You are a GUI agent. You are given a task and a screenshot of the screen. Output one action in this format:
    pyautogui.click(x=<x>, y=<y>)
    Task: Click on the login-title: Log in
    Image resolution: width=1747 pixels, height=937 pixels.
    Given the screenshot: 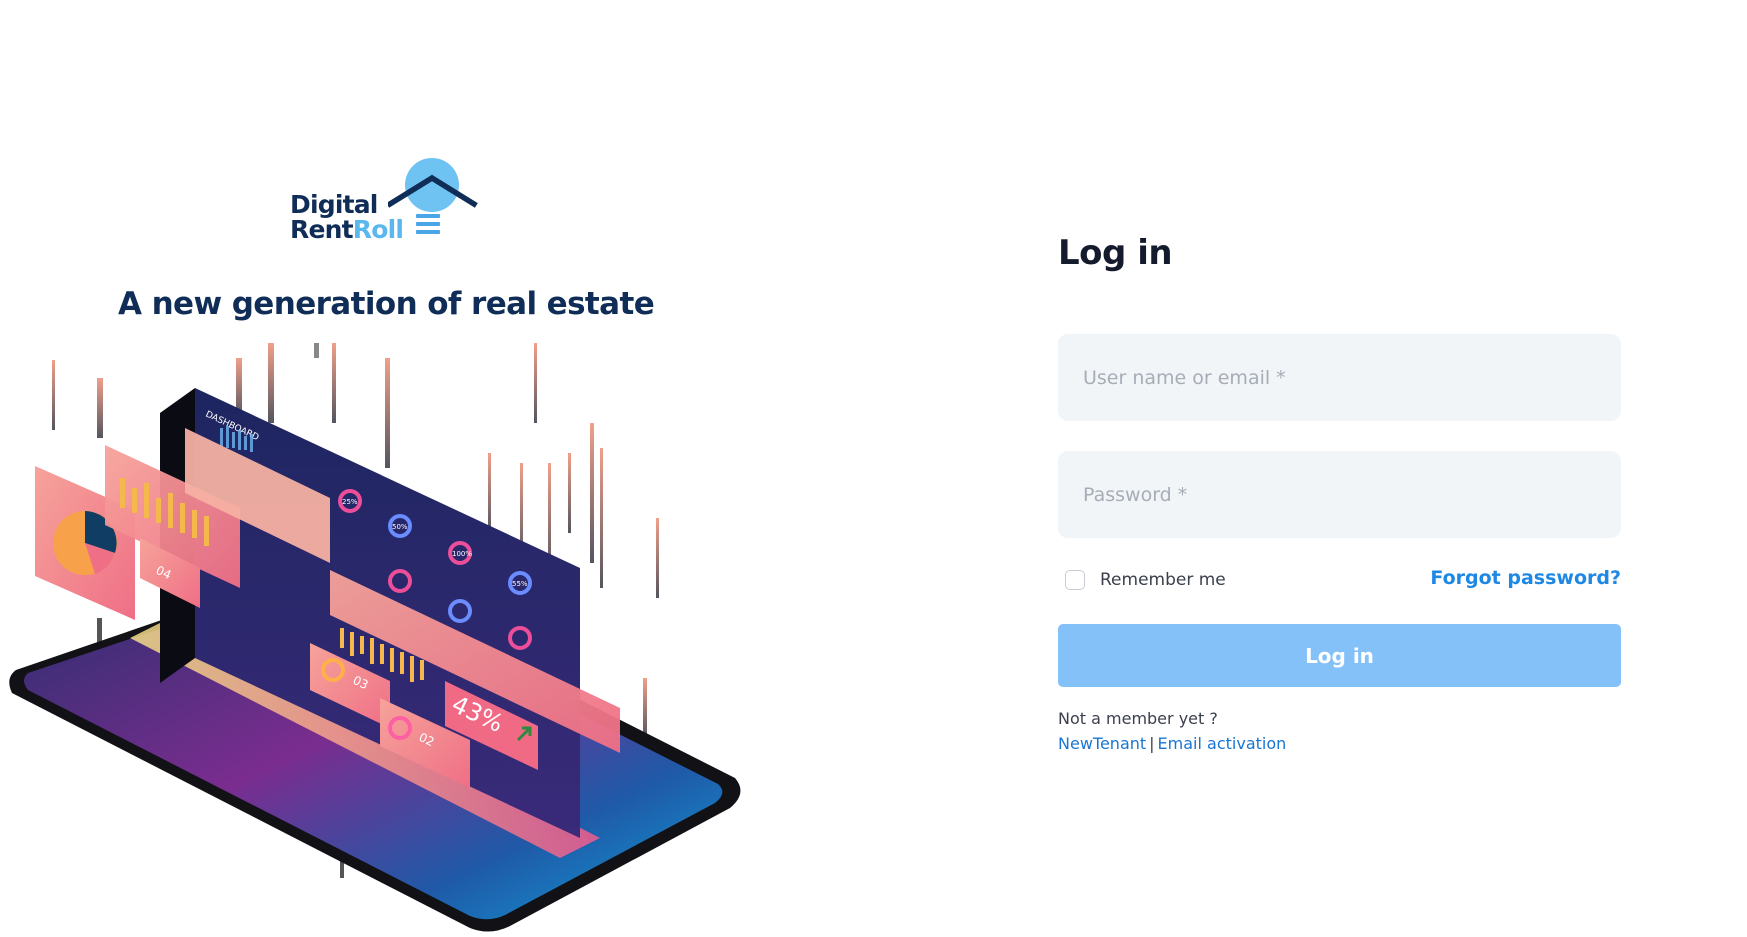 What is the action you would take?
    pyautogui.click(x=1115, y=253)
    